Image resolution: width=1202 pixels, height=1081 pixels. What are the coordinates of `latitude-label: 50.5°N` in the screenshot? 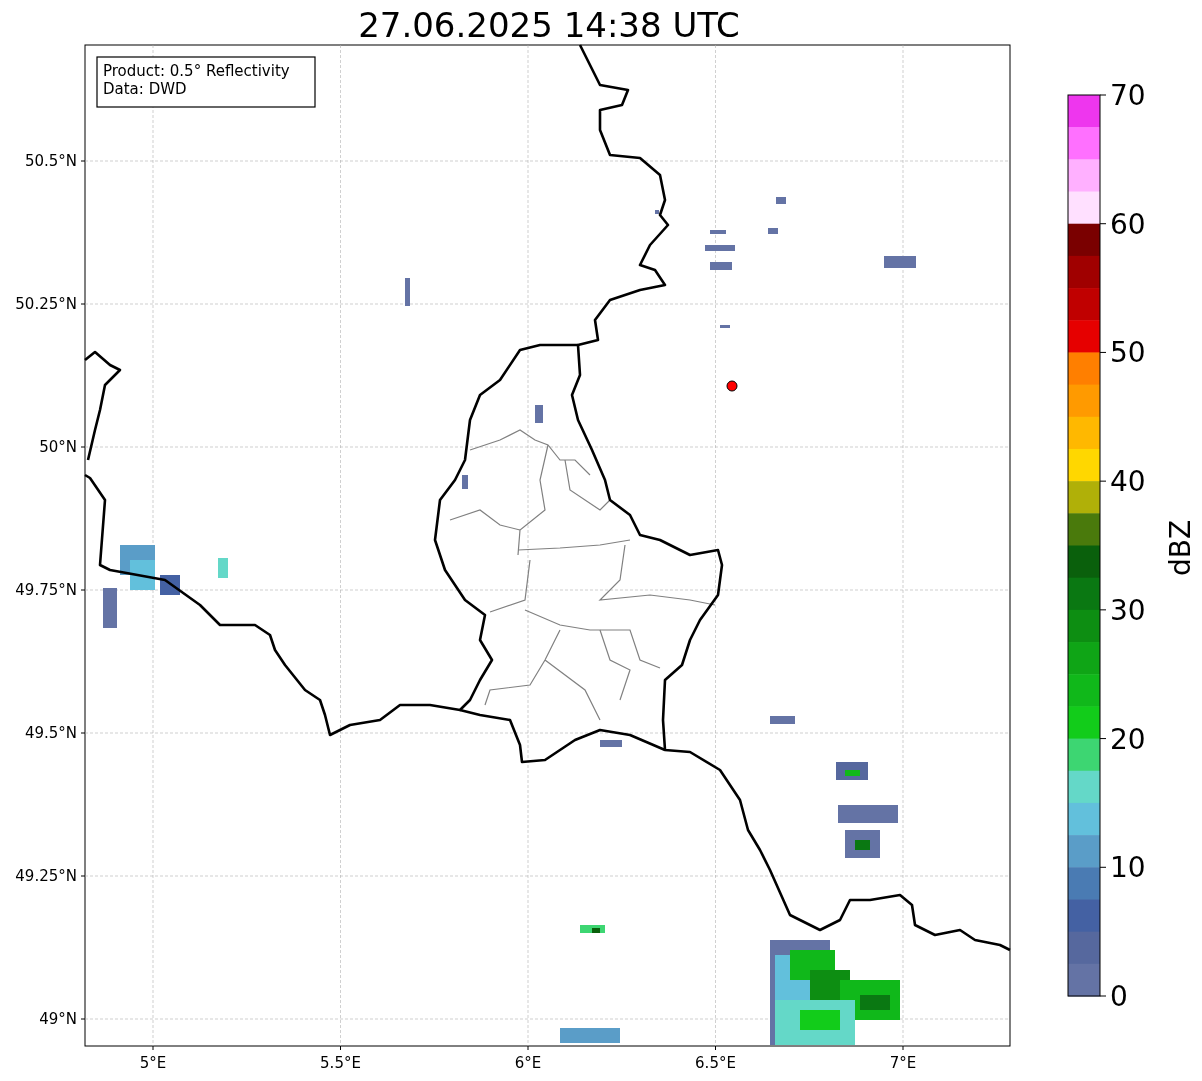 It's located at (50, 161).